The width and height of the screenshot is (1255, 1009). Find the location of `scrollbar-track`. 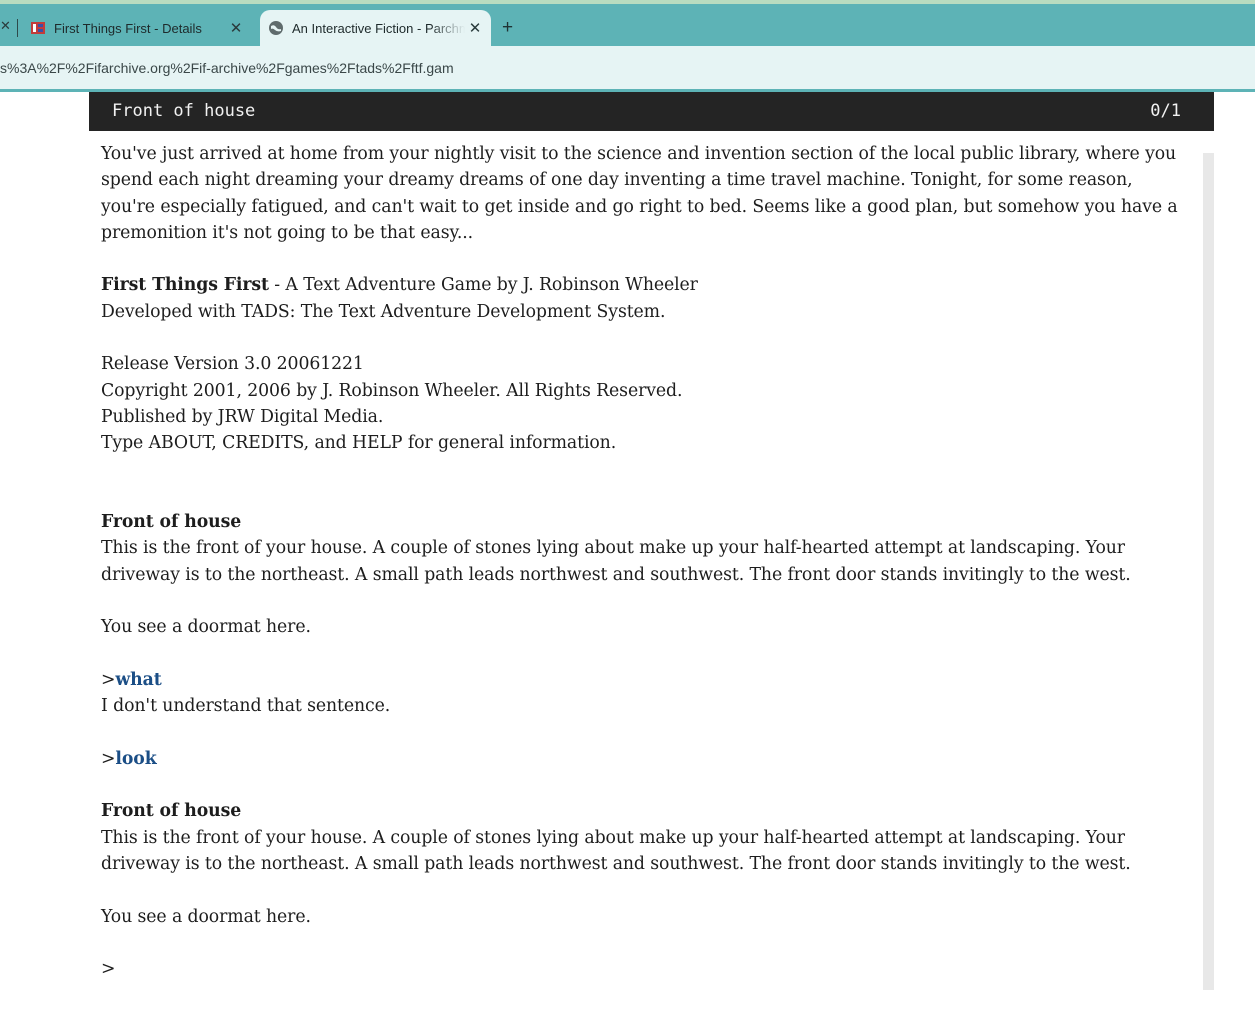

scrollbar-track is located at coordinates (1208, 571).